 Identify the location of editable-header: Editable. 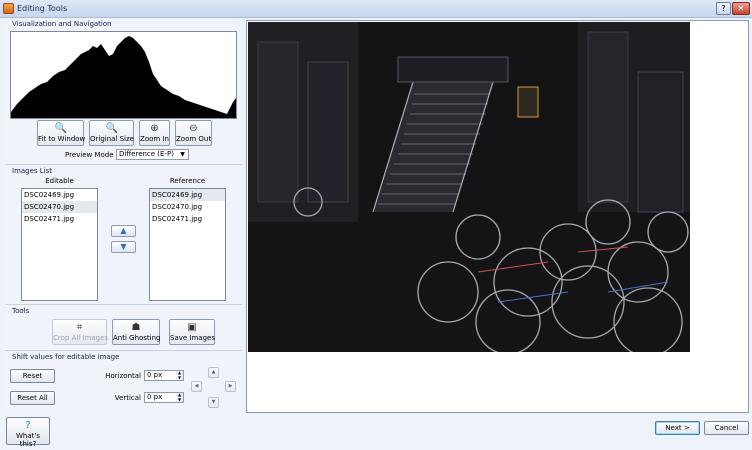
(59, 181).